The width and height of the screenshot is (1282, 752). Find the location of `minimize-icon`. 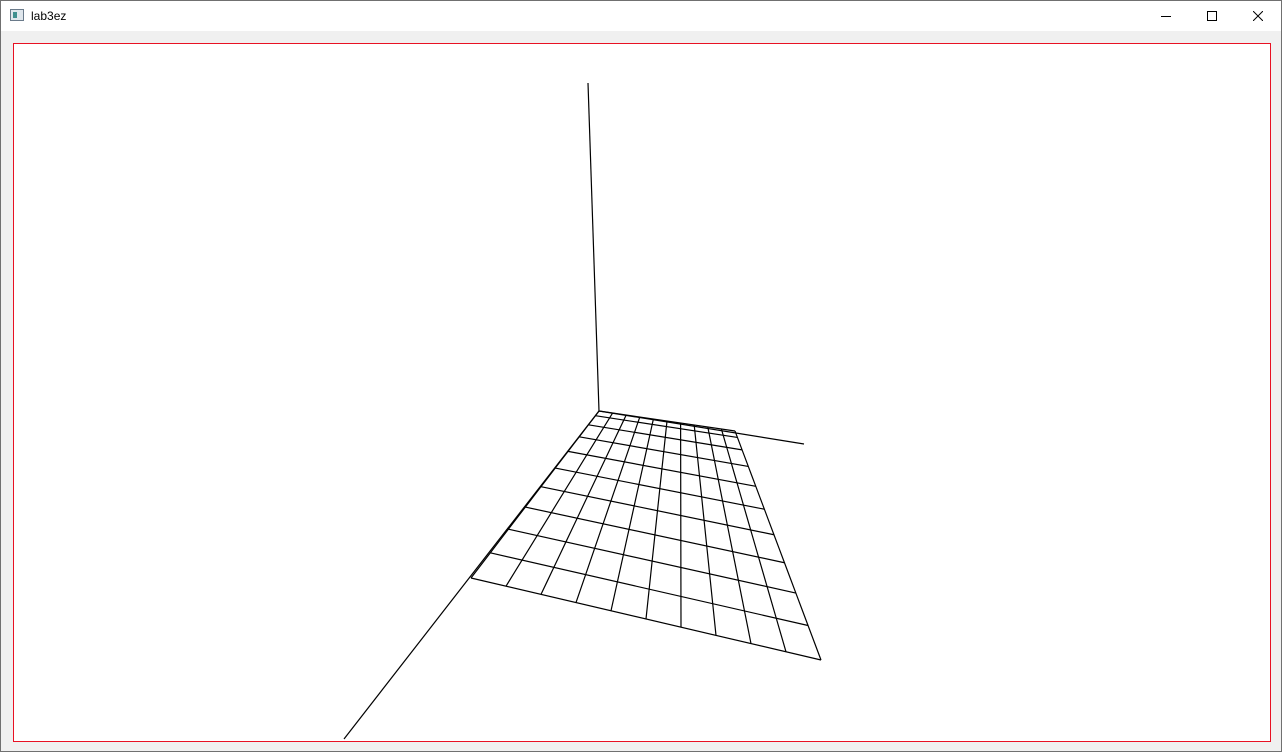

minimize-icon is located at coordinates (1166, 16).